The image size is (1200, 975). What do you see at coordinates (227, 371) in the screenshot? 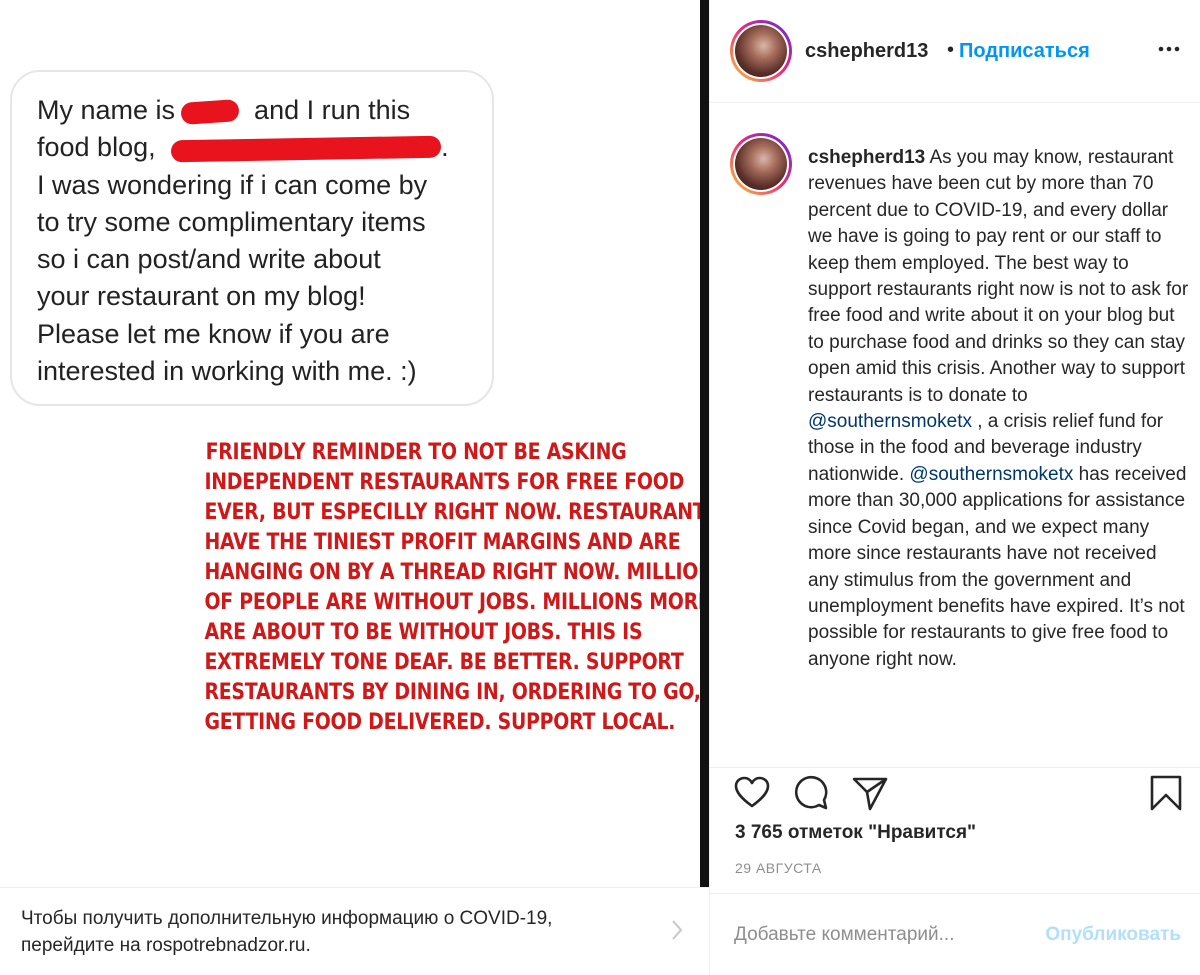
I see `dm-line: interested in working with me. :)` at bounding box center [227, 371].